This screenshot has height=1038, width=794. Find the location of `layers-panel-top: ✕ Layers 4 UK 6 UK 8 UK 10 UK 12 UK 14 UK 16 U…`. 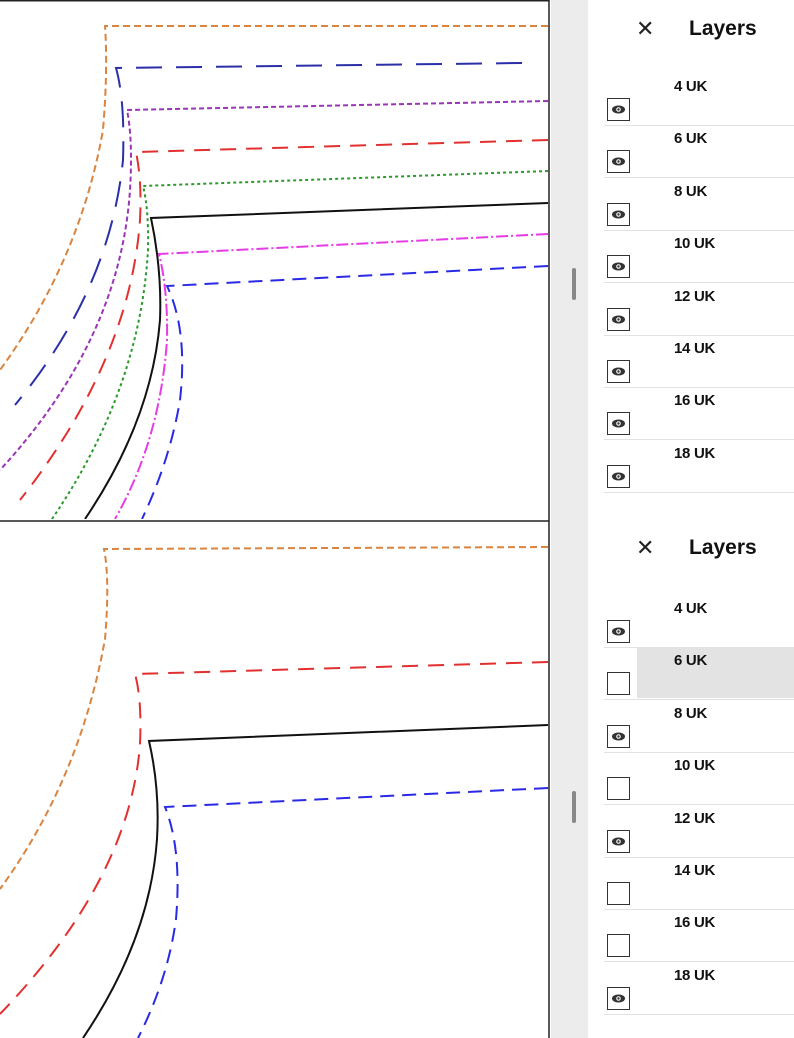

layers-panel-top: ✕ Layers 4 UK 6 UK 8 UK 10 UK 12 UK 14 UK 16 U… is located at coordinates (691, 259).